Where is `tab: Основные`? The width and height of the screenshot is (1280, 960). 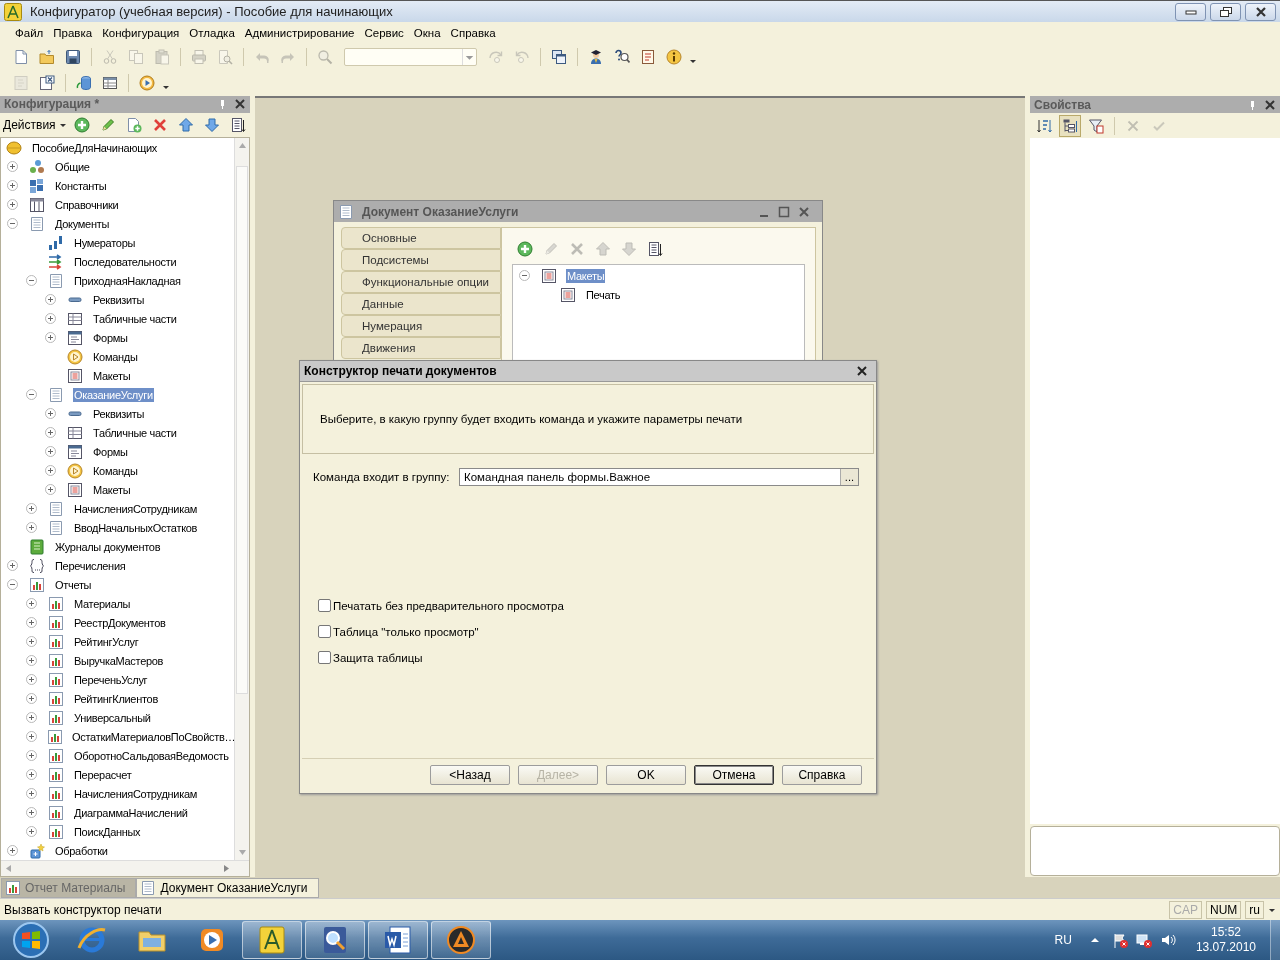
tab: Основные is located at coordinates (421, 238).